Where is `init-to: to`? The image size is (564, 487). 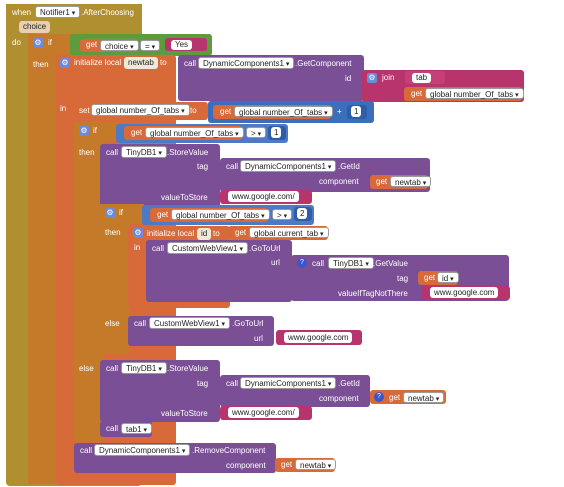 init-to: to is located at coordinates (163, 62).